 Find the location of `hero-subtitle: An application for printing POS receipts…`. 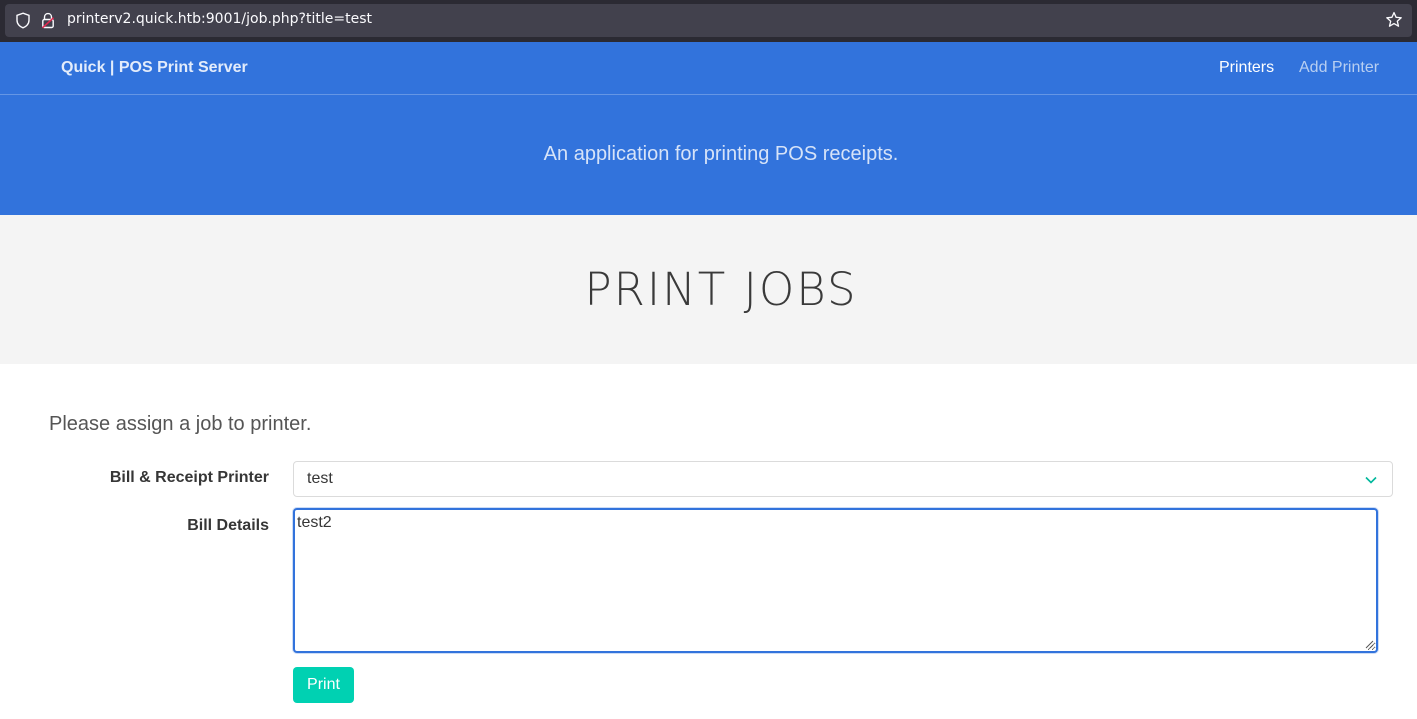

hero-subtitle: An application for printing POS receipts… is located at coordinates (721, 154).